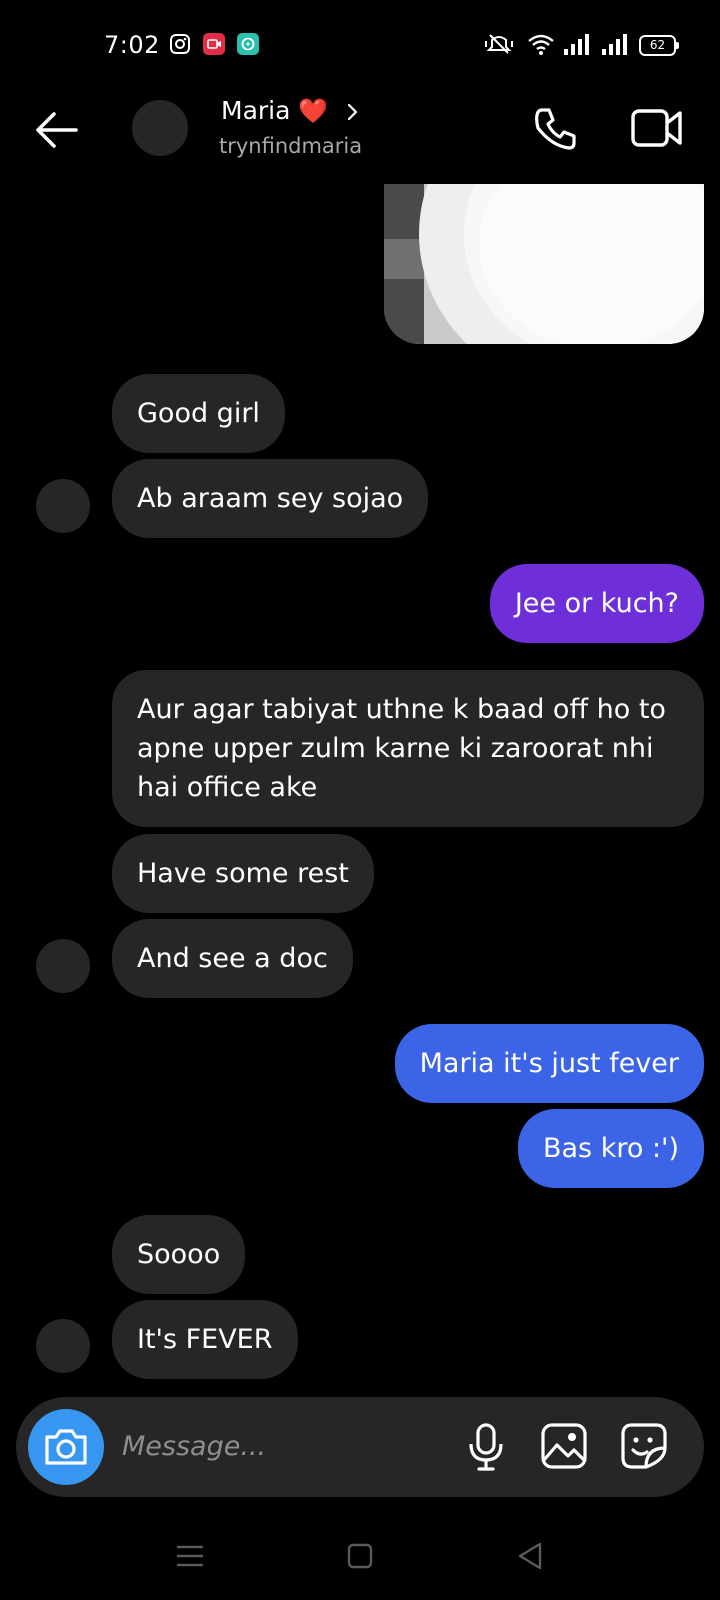  Describe the element at coordinates (190, 1556) in the screenshot. I see `menu-icon` at that location.